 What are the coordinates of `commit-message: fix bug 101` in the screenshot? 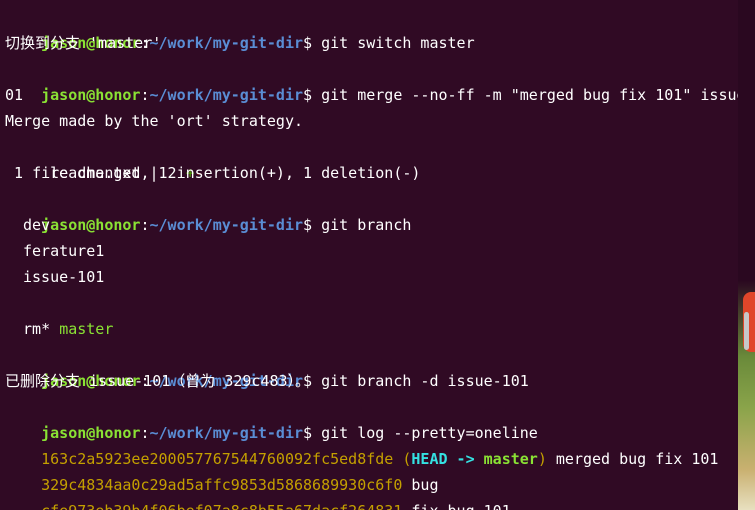 It's located at (460, 506).